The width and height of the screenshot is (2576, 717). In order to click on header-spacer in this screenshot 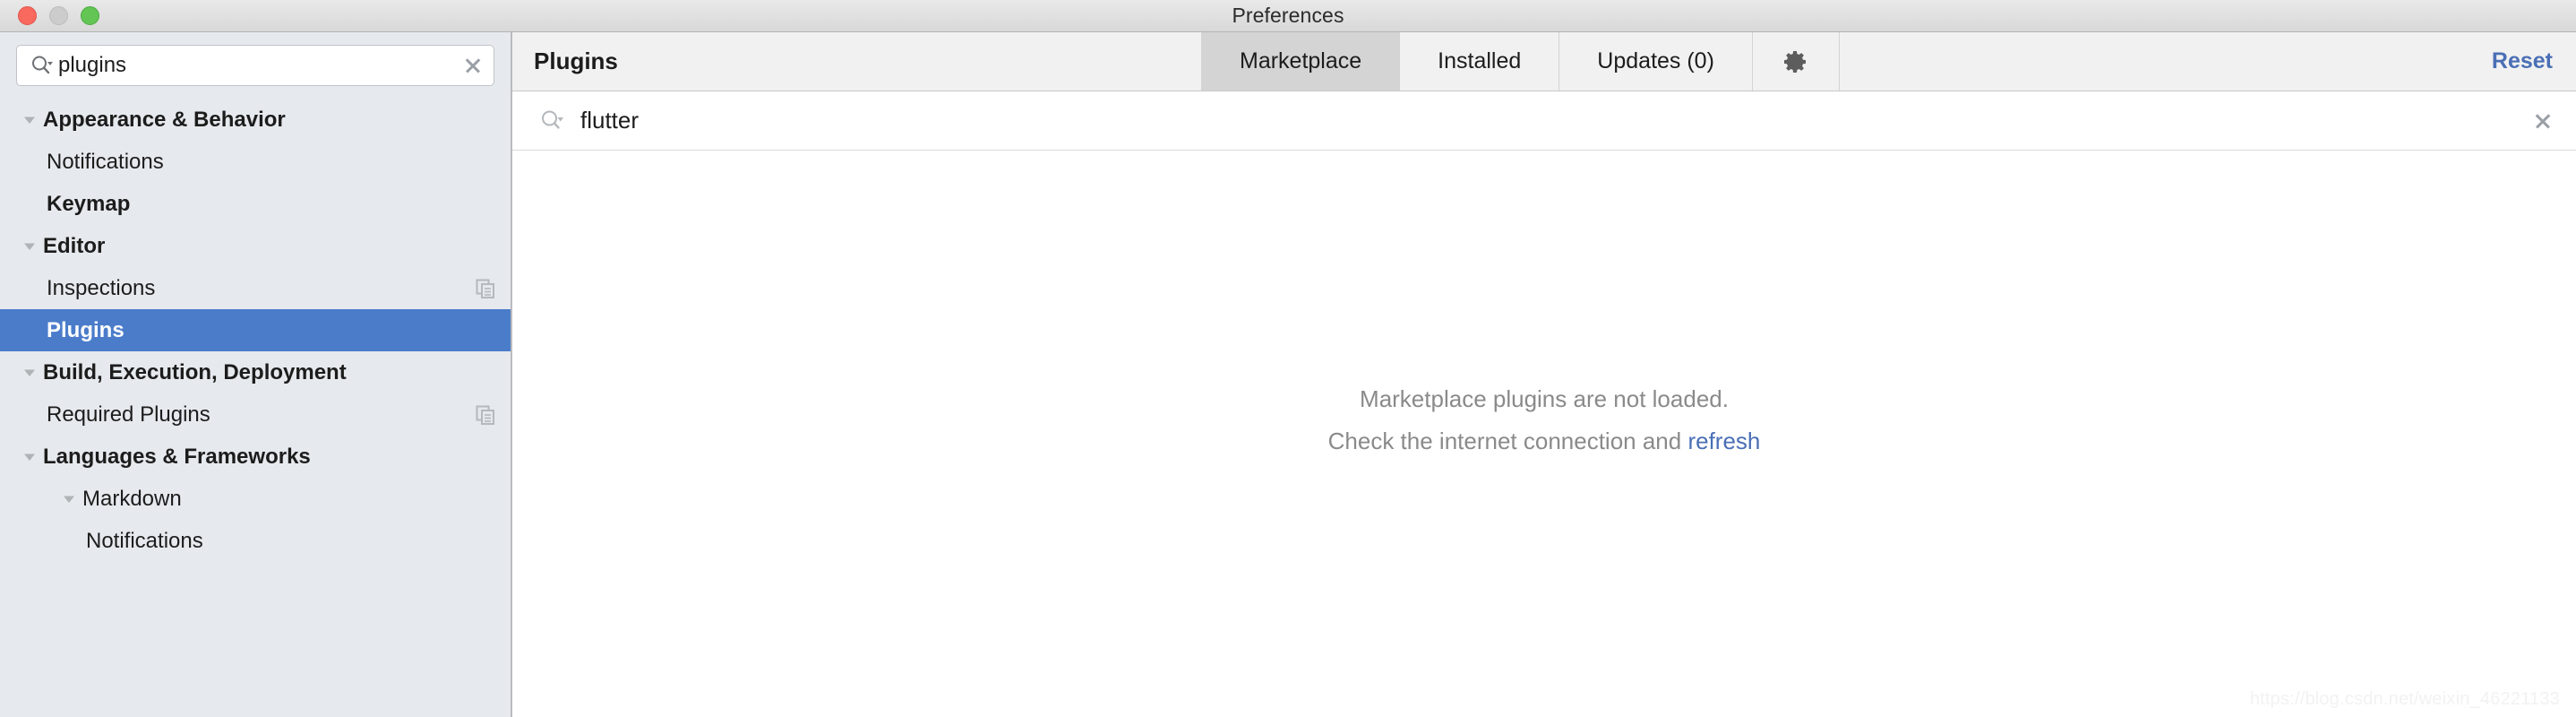, I will do `click(2166, 62)`.